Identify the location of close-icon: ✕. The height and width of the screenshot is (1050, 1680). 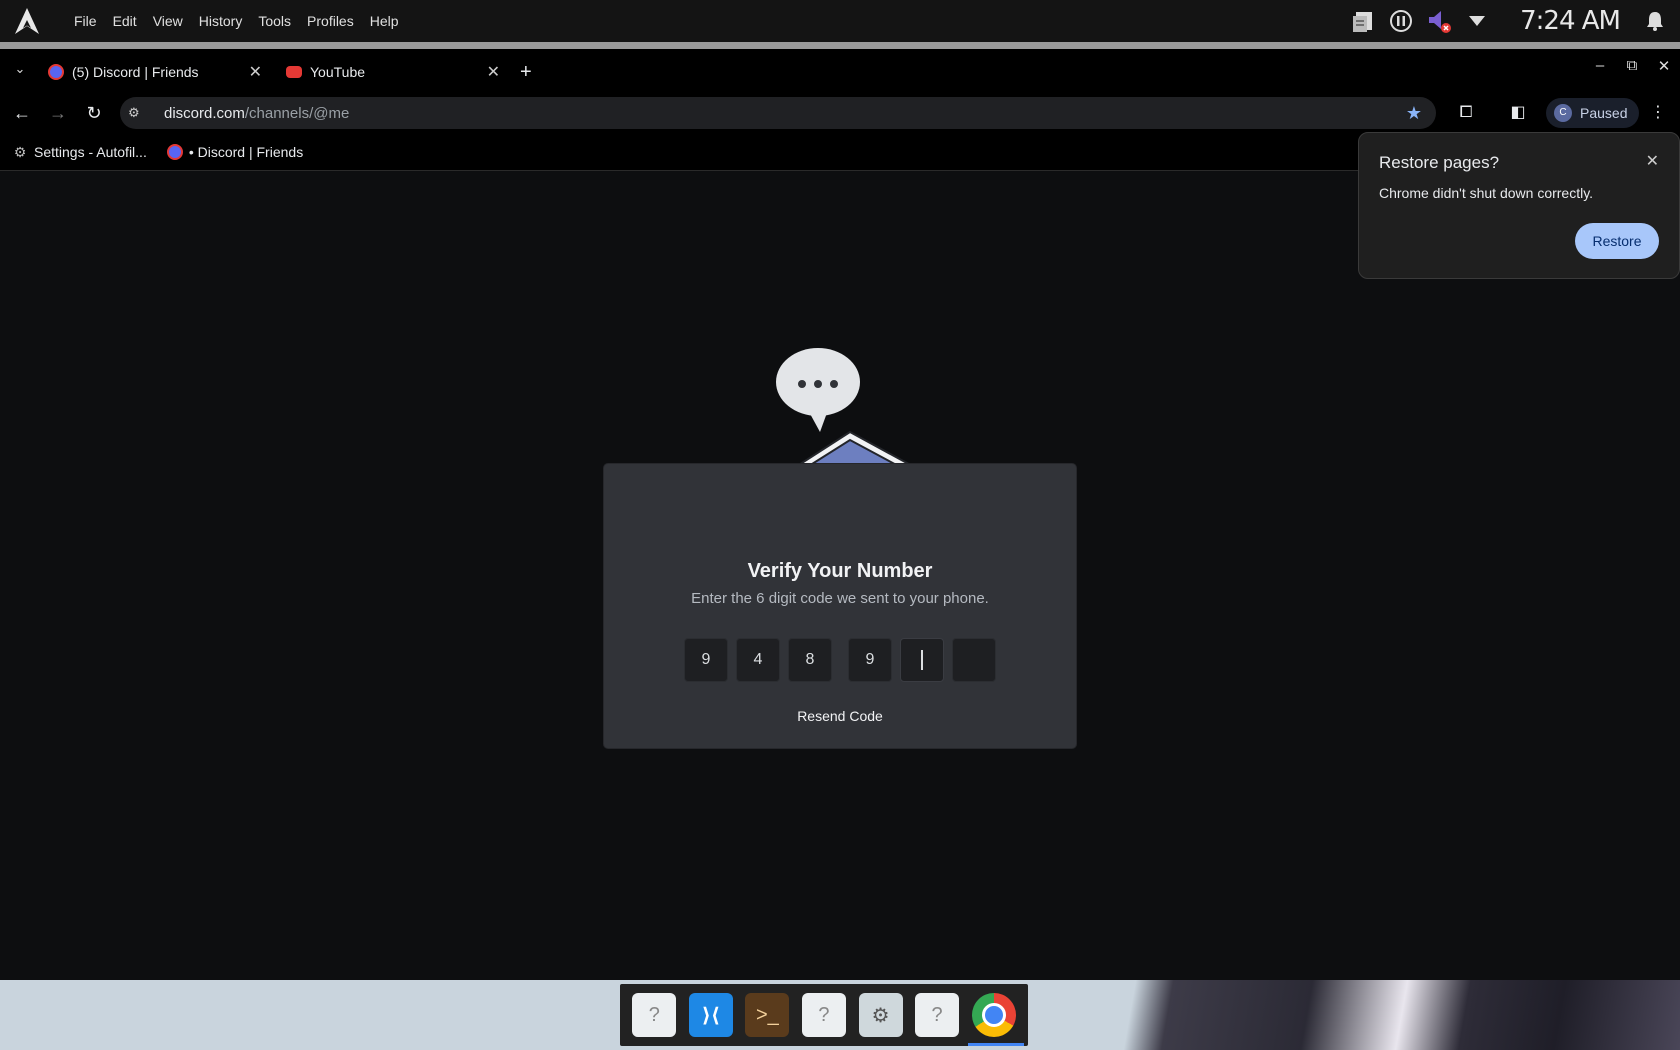
(1652, 161).